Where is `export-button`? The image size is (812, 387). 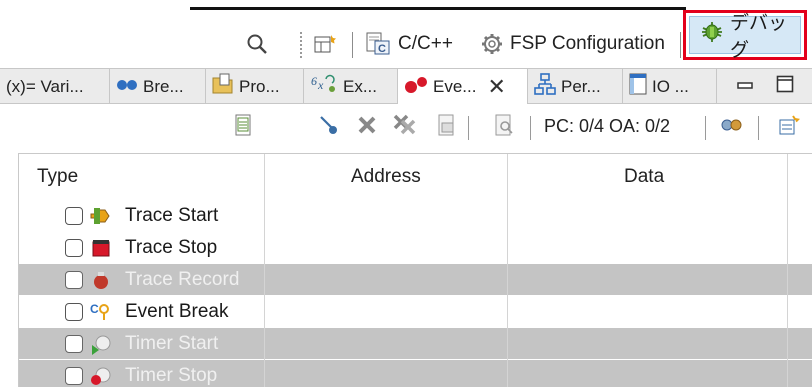 export-button is located at coordinates (447, 127).